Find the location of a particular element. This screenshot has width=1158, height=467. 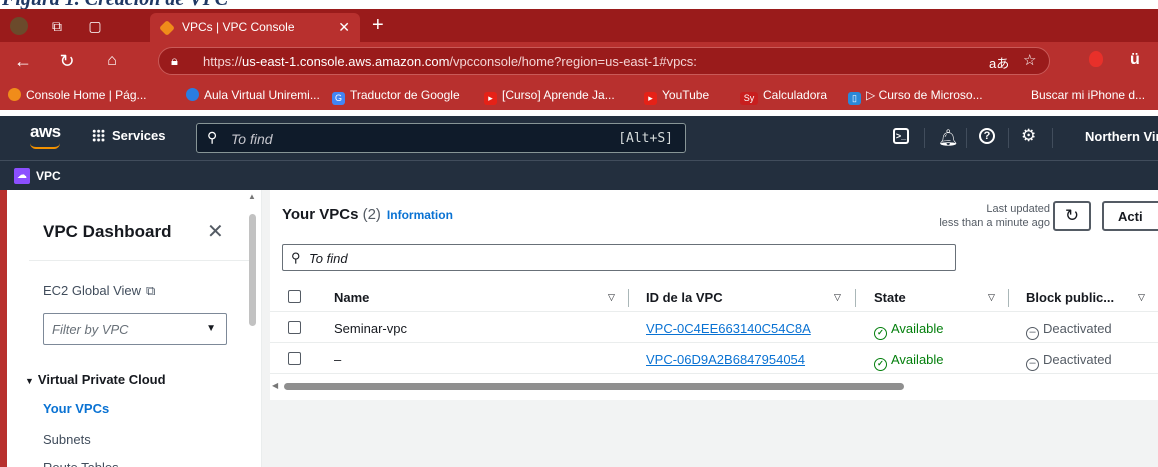

sidebar-item-route-tables: Route Tables is located at coordinates (81, 463).